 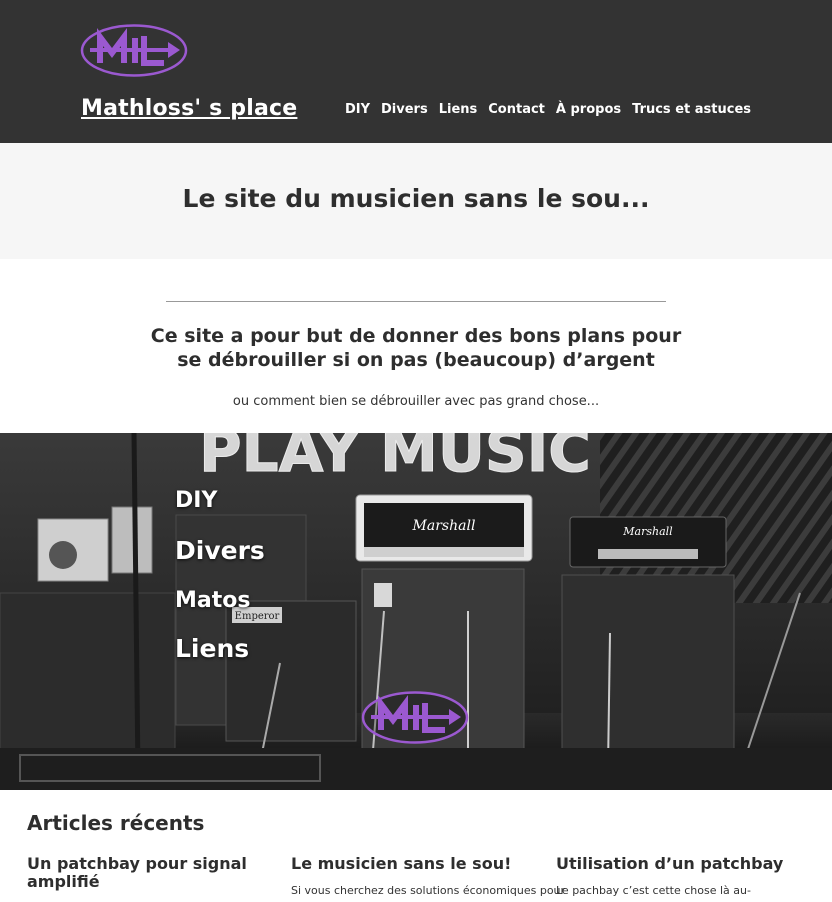 What do you see at coordinates (395, 459) in the screenshot?
I see `neon-sign: PLAY MUSIC` at bounding box center [395, 459].